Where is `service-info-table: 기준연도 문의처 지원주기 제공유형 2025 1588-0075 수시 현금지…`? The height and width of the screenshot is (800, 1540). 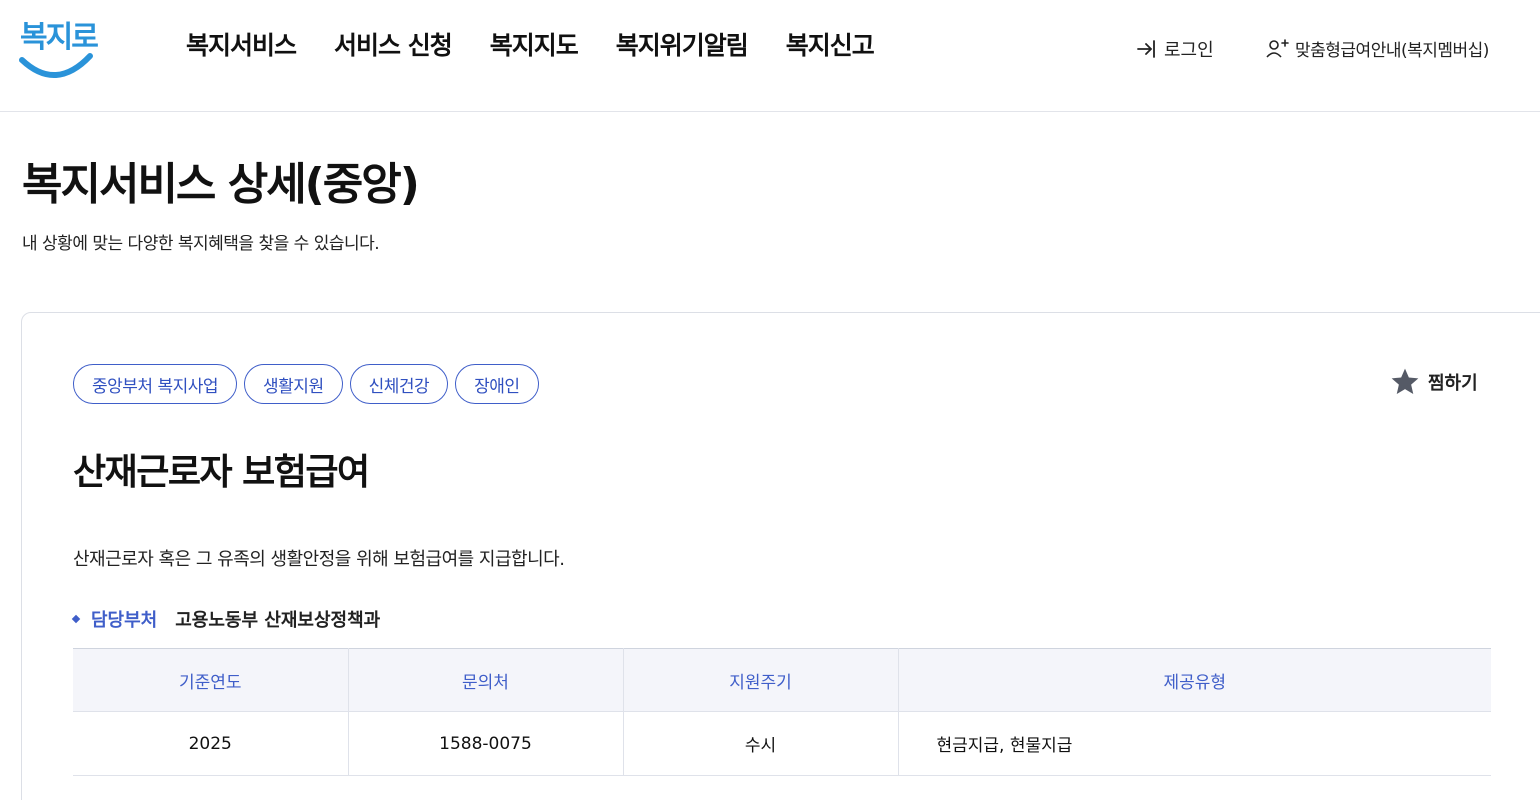 service-info-table: 기준연도 문의처 지원주기 제공유형 2025 1588-0075 수시 현금지… is located at coordinates (782, 712).